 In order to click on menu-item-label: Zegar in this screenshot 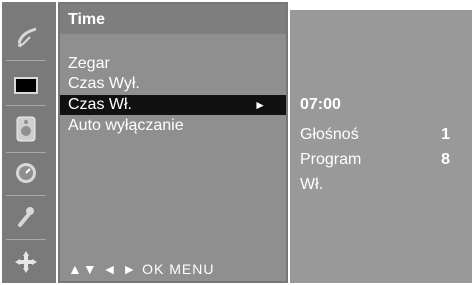, I will do `click(89, 63)`.